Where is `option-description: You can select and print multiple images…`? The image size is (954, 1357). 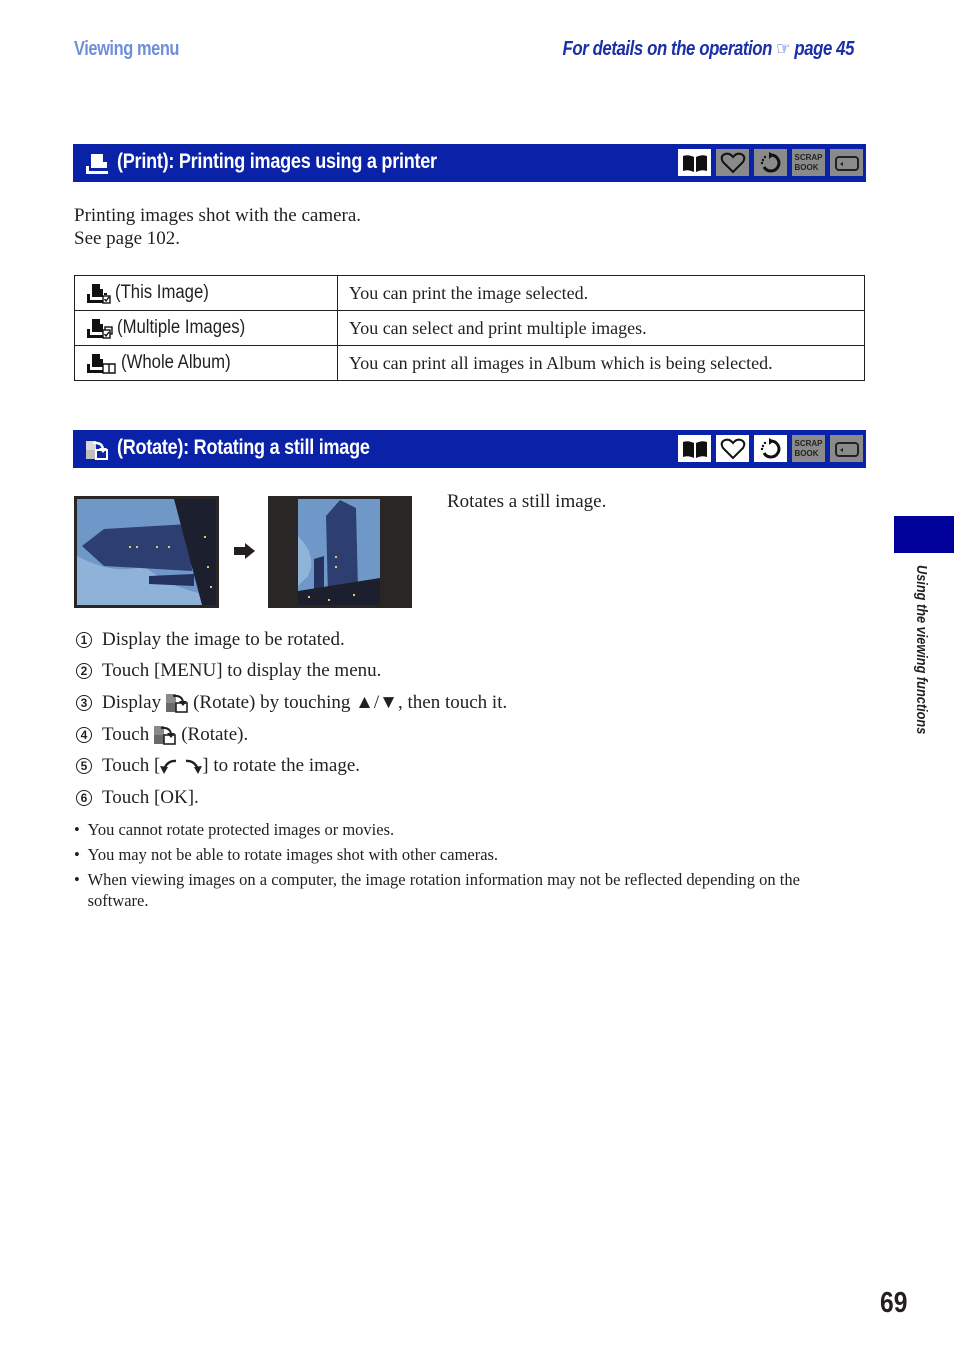 option-description: You can select and print multiple images… is located at coordinates (601, 328).